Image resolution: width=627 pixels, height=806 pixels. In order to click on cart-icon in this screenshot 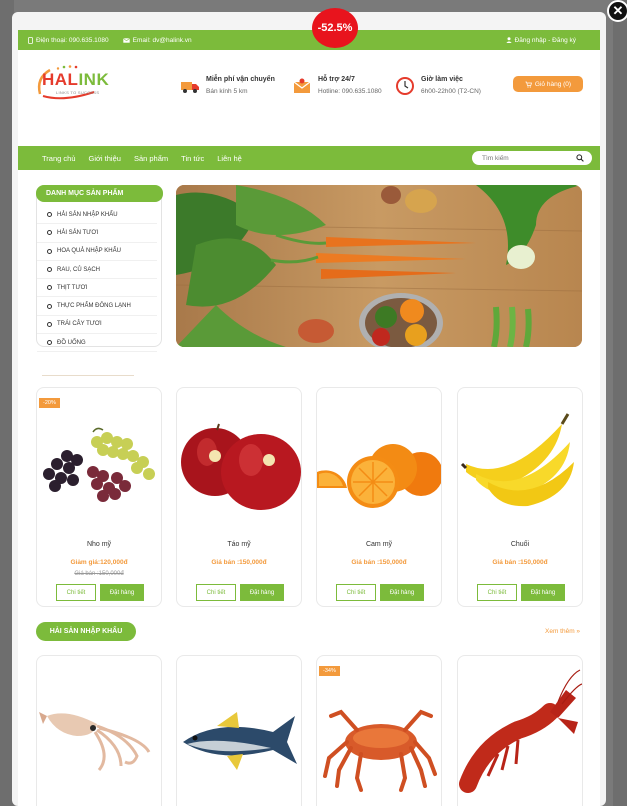, I will do `click(528, 84)`.